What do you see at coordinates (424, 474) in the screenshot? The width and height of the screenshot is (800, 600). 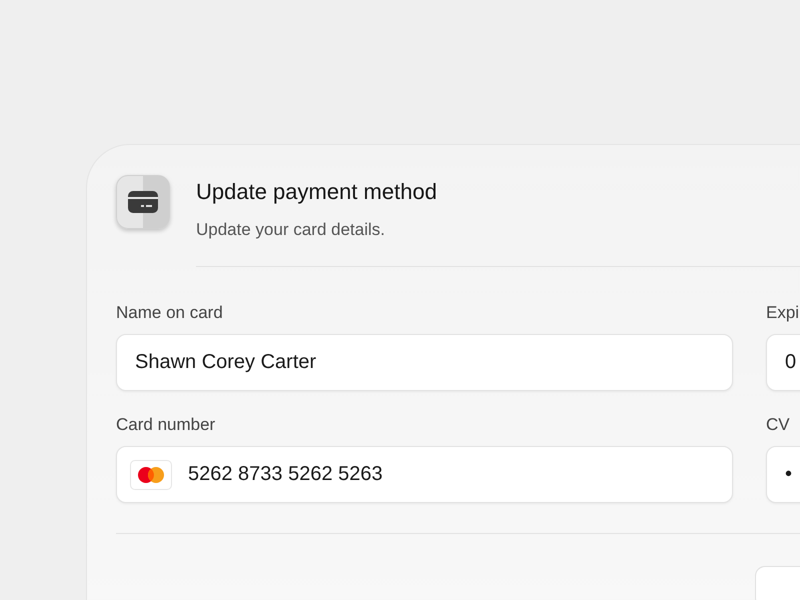 I see `input-field: 5262 8733 5262 5263` at bounding box center [424, 474].